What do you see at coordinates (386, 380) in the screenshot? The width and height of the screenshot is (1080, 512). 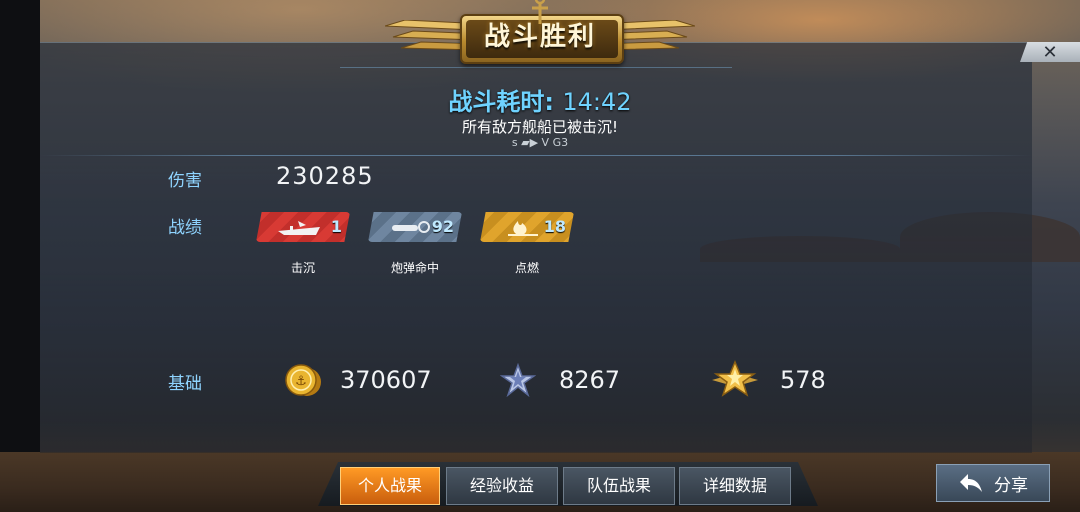 I see `gold-value: 370607` at bounding box center [386, 380].